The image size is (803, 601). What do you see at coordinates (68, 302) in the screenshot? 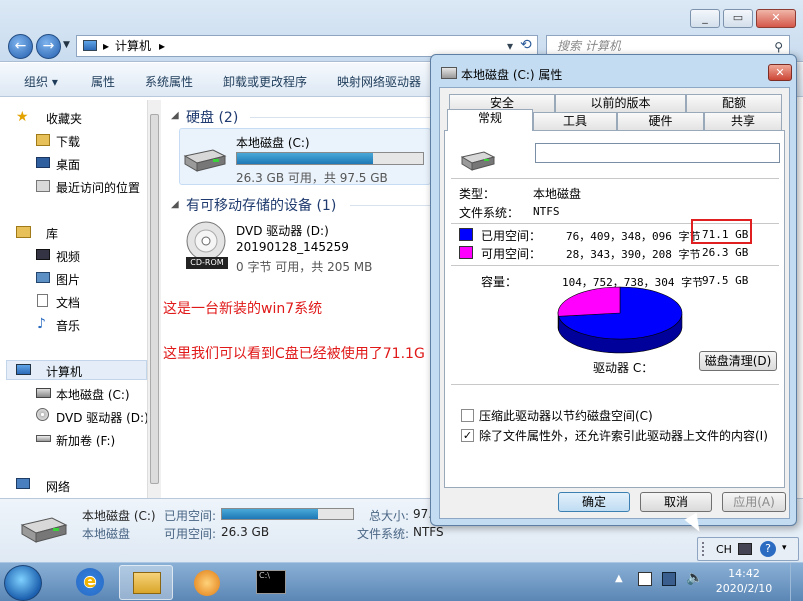
I see `nav-documents: 文档` at bounding box center [68, 302].